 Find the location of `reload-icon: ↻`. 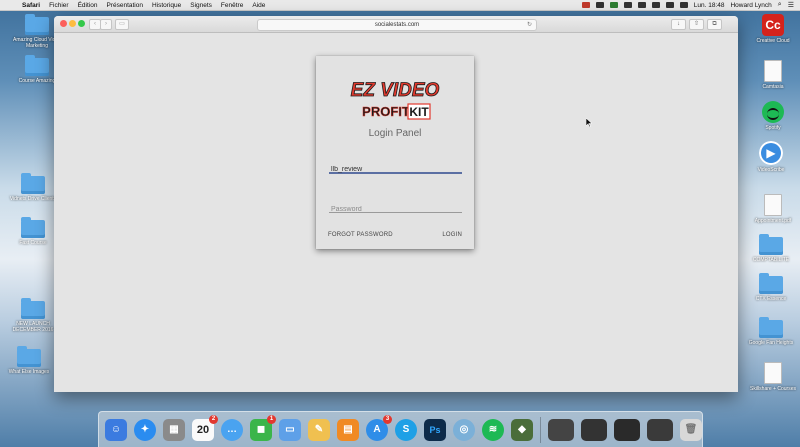

reload-icon: ↻ is located at coordinates (529, 25).